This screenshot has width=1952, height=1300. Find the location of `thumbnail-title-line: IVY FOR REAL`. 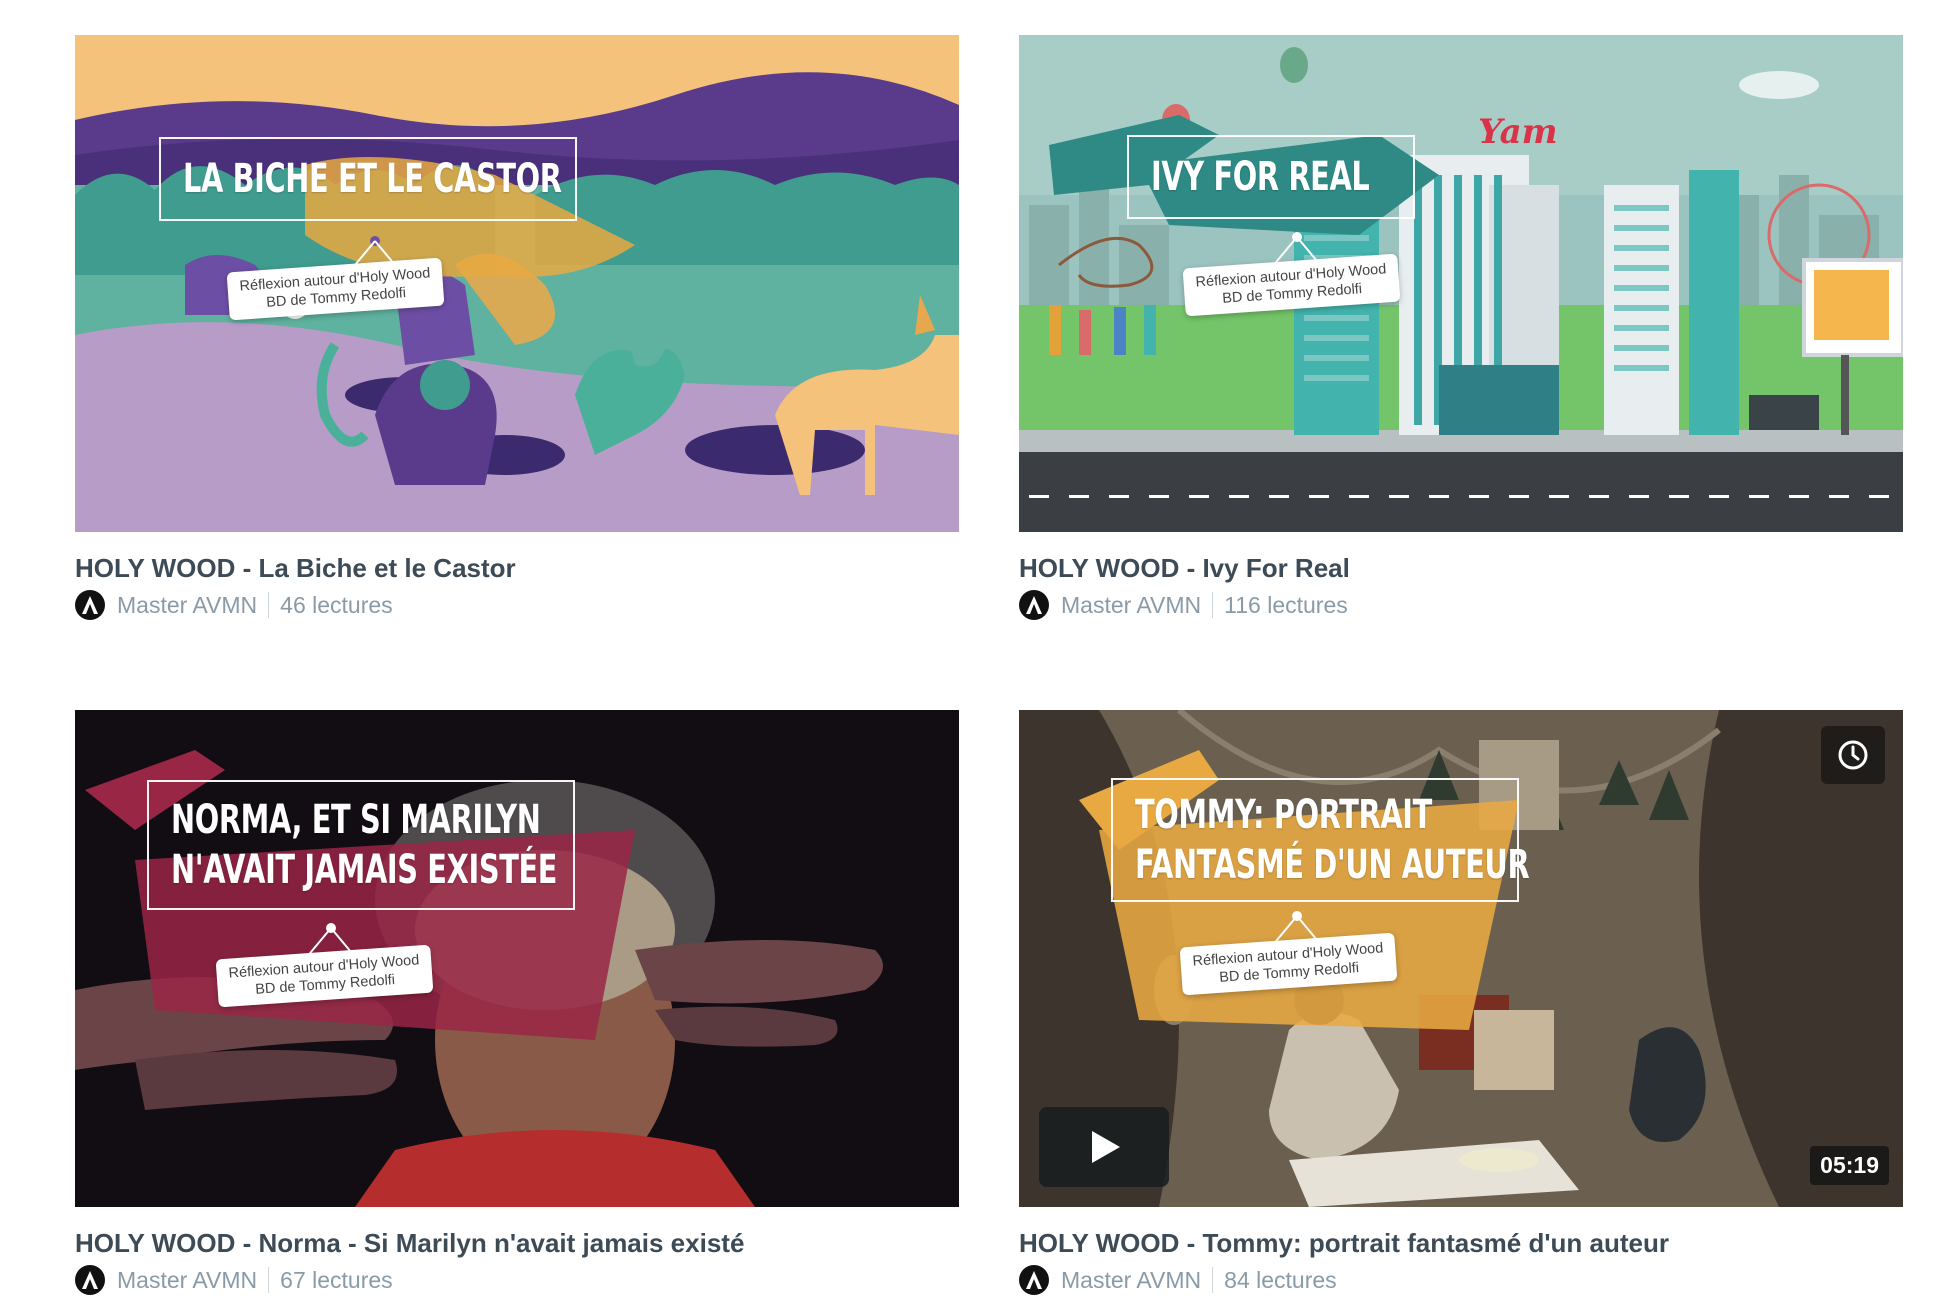

thumbnail-title-line: IVY FOR REAL is located at coordinates (1260, 177).